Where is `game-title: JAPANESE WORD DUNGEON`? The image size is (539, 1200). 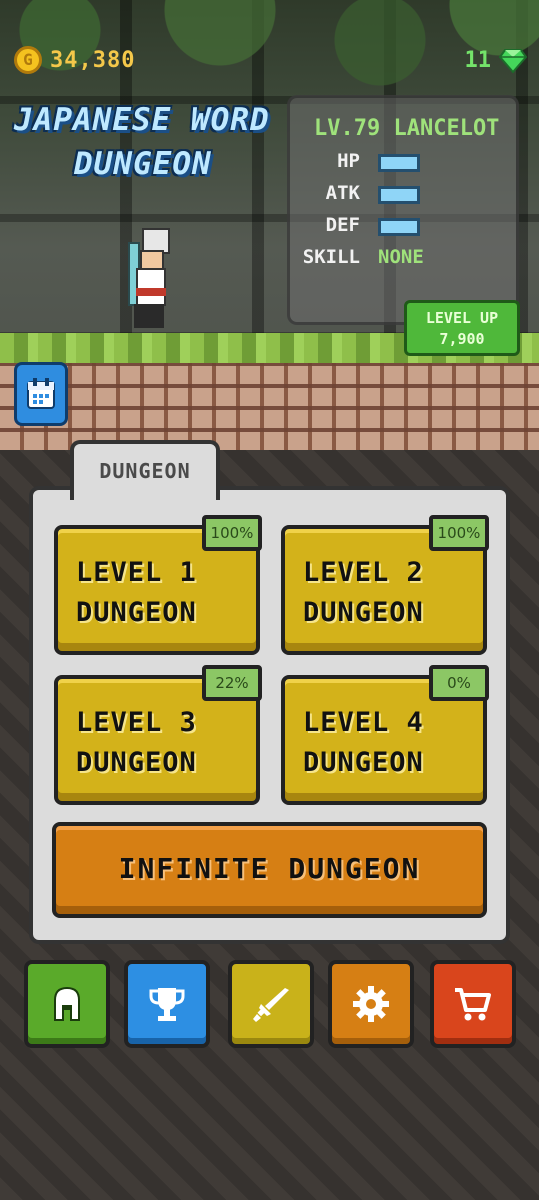
game-title: JAPANESE WORD DUNGEON is located at coordinates (149, 142).